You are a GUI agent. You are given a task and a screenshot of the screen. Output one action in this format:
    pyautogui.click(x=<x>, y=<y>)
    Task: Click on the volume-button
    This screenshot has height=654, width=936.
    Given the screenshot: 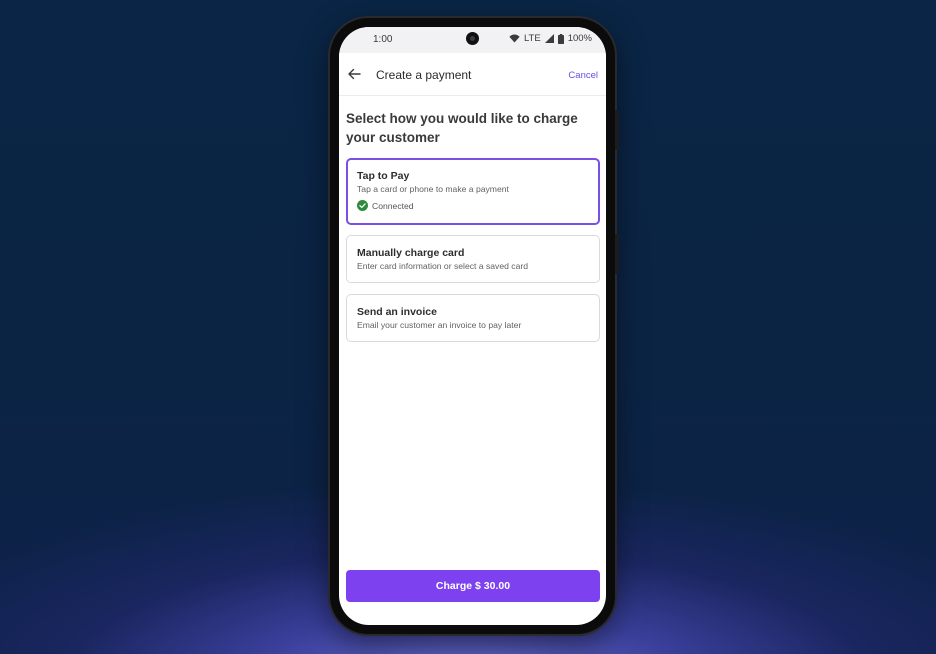 What is the action you would take?
    pyautogui.click(x=617, y=254)
    